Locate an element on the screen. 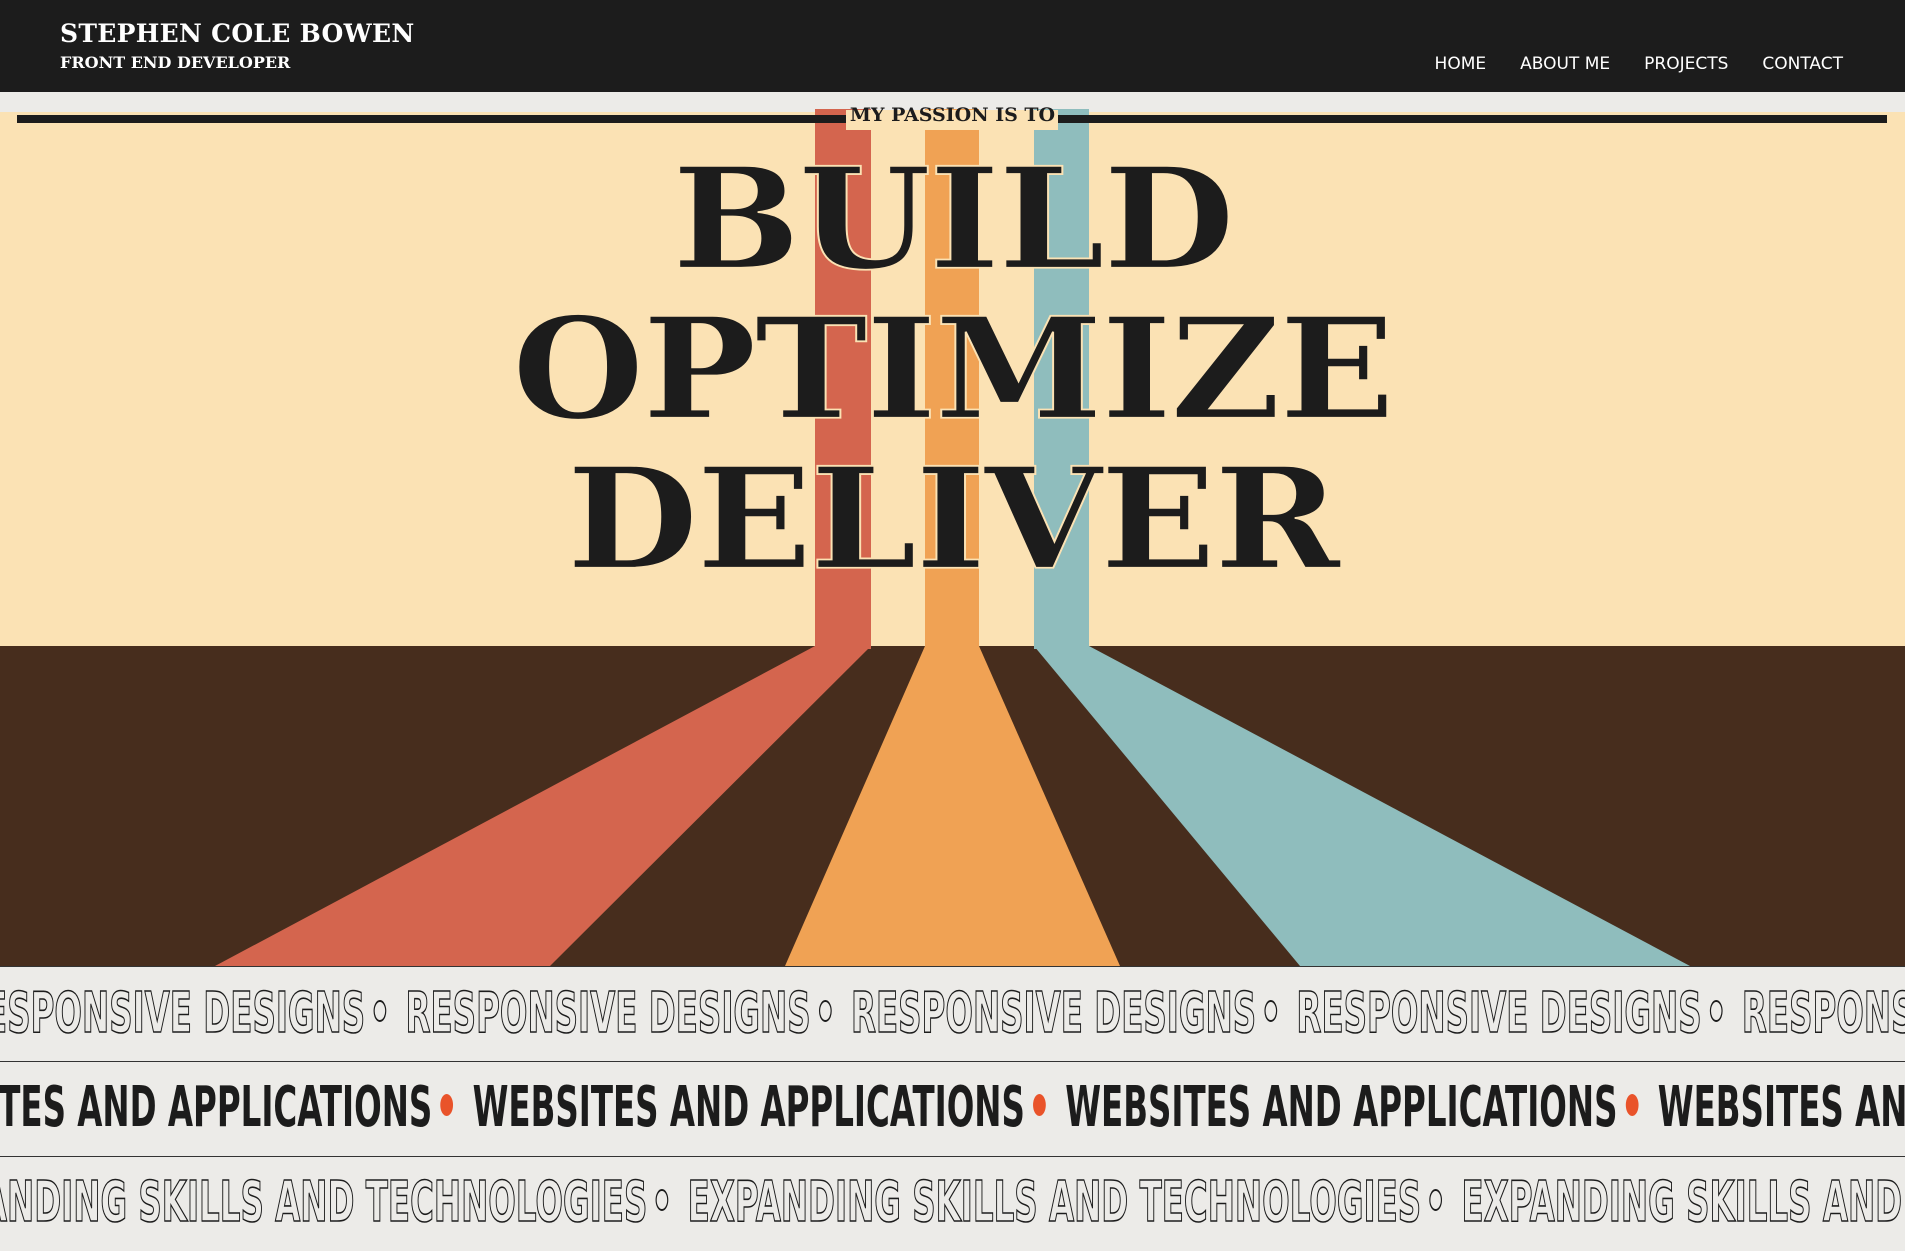 This screenshot has height=1251, width=1905. main-nav: HOME ABOUT ME PROJECTS CONTACT is located at coordinates (1639, 64).